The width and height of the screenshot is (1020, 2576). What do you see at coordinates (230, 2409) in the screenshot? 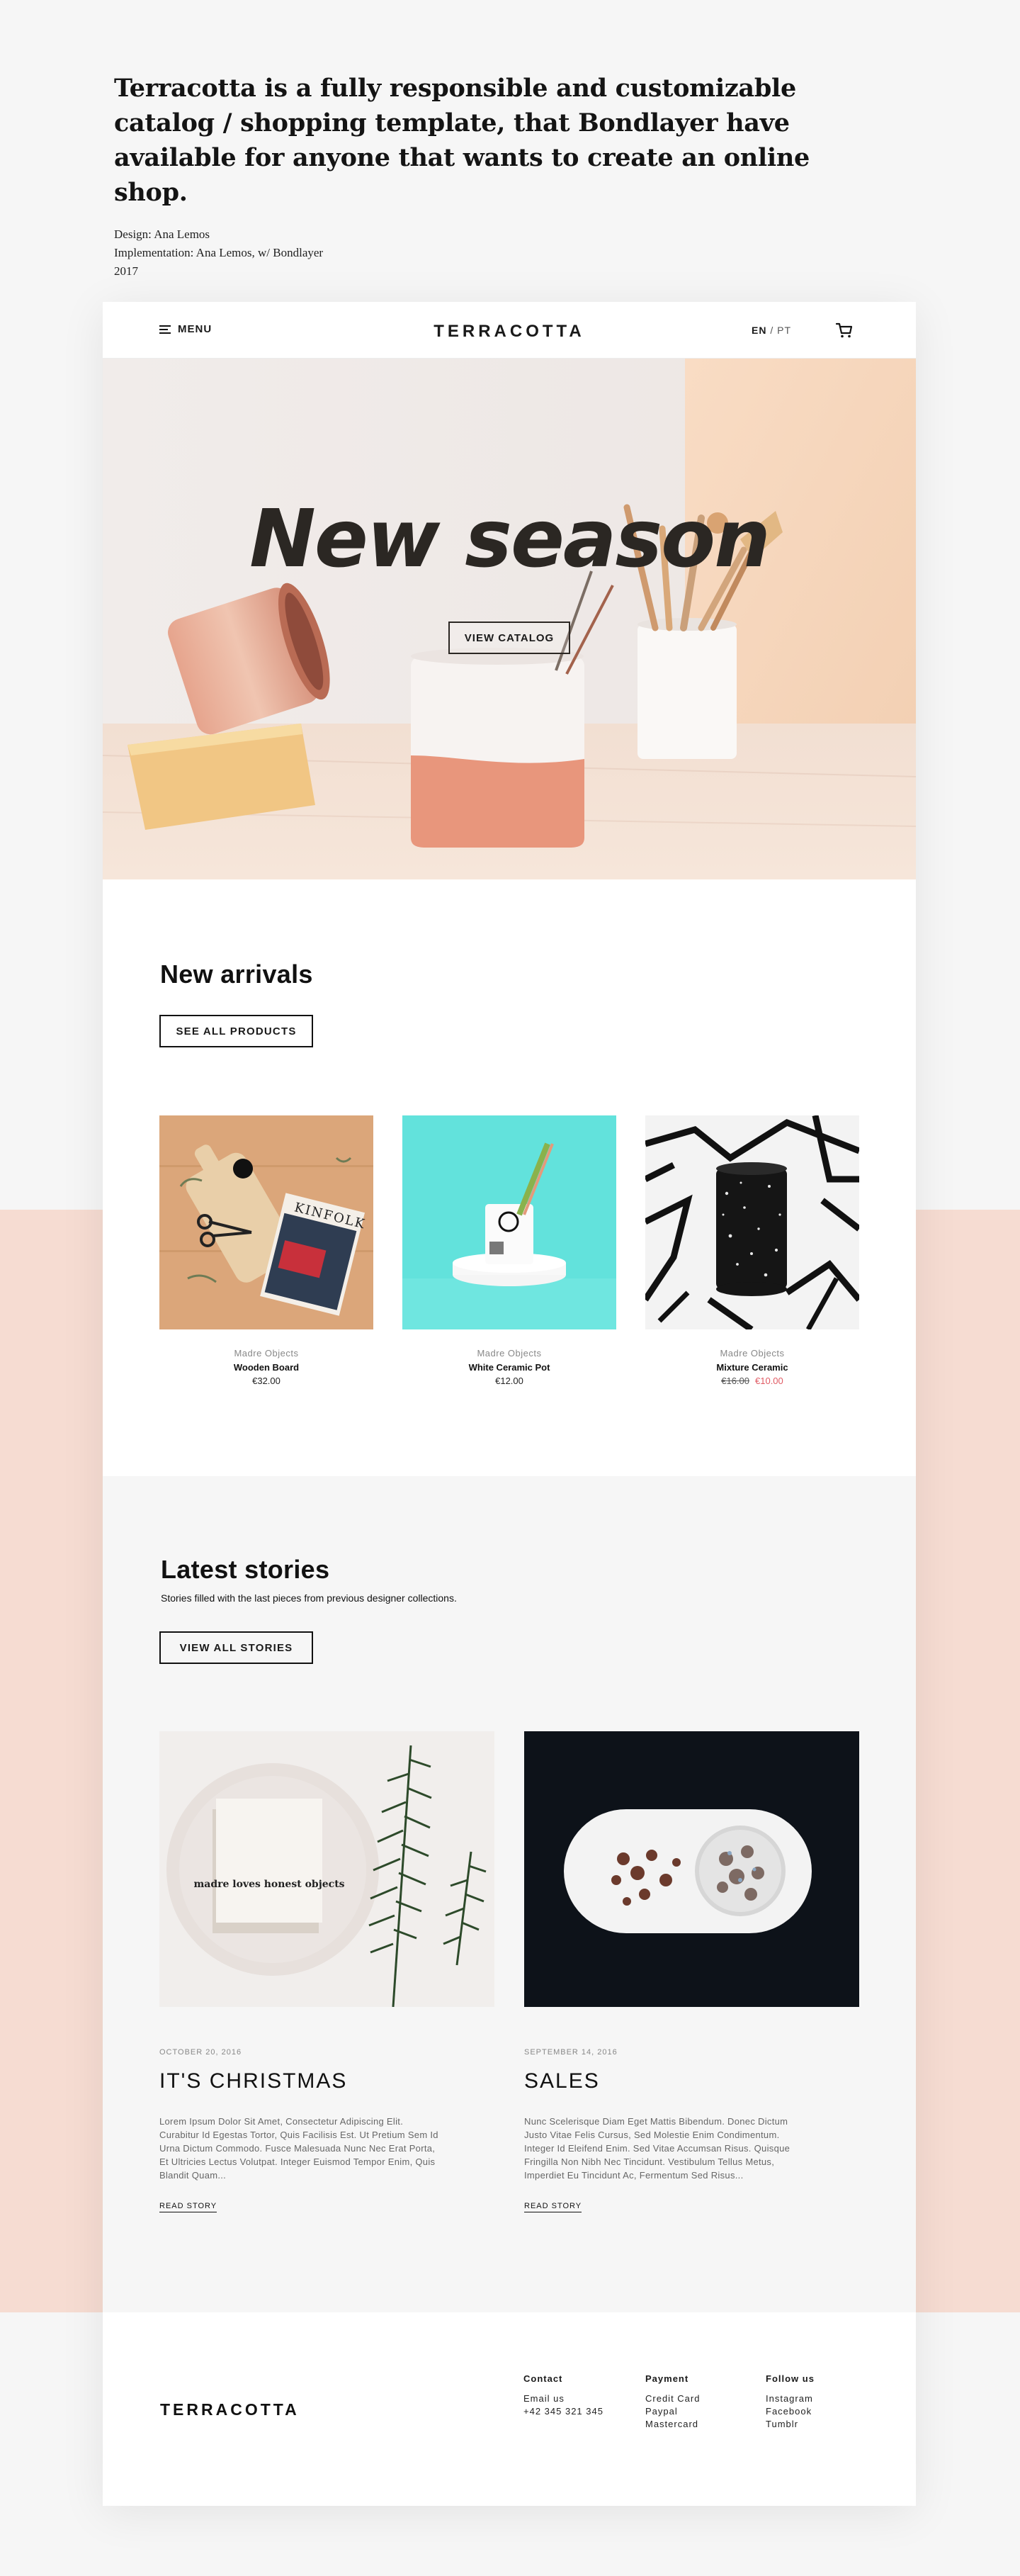
I see `footer-brand: TERRACOTTA` at bounding box center [230, 2409].